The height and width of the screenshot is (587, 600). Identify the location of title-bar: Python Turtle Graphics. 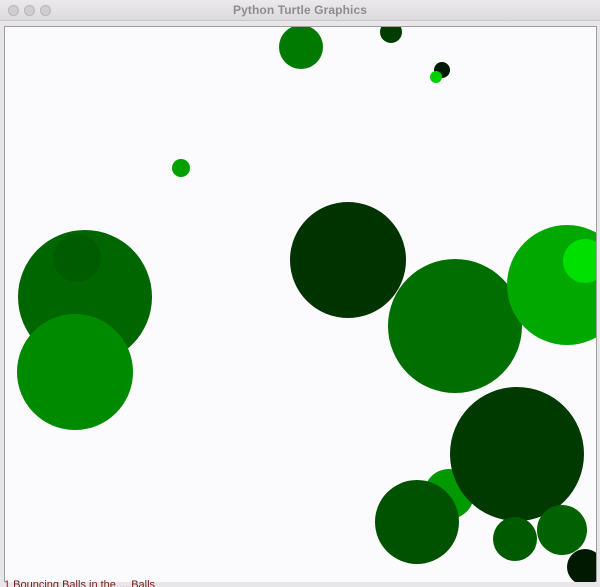
(300, 10).